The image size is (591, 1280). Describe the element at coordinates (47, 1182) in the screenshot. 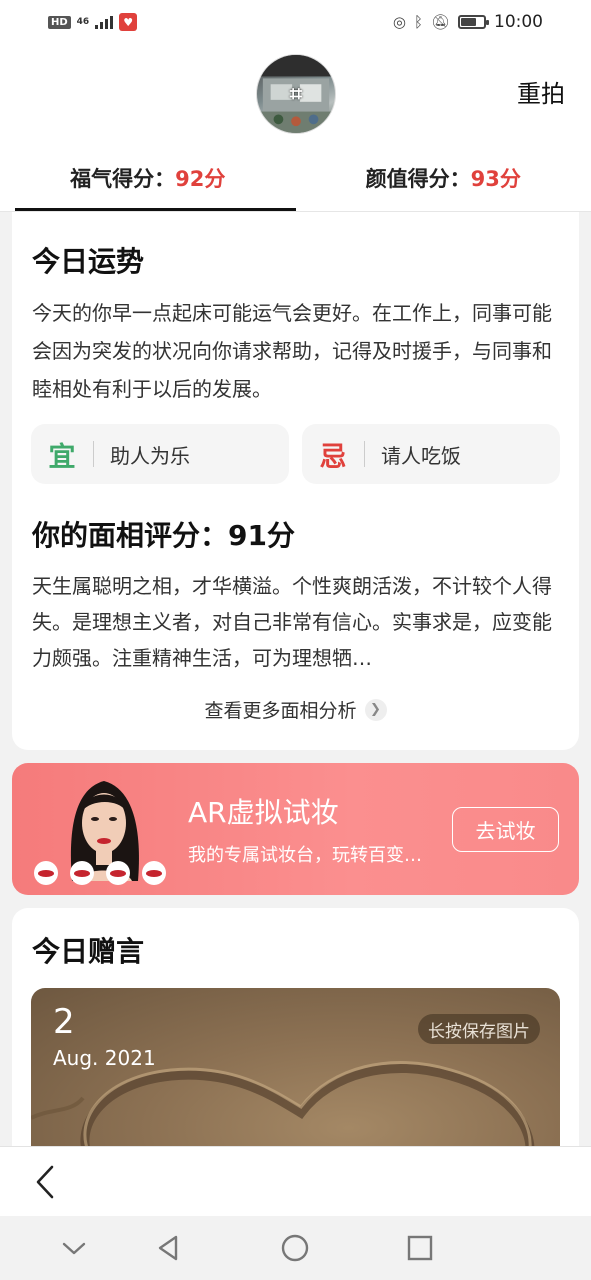

I see `back-arrow-icon` at that location.